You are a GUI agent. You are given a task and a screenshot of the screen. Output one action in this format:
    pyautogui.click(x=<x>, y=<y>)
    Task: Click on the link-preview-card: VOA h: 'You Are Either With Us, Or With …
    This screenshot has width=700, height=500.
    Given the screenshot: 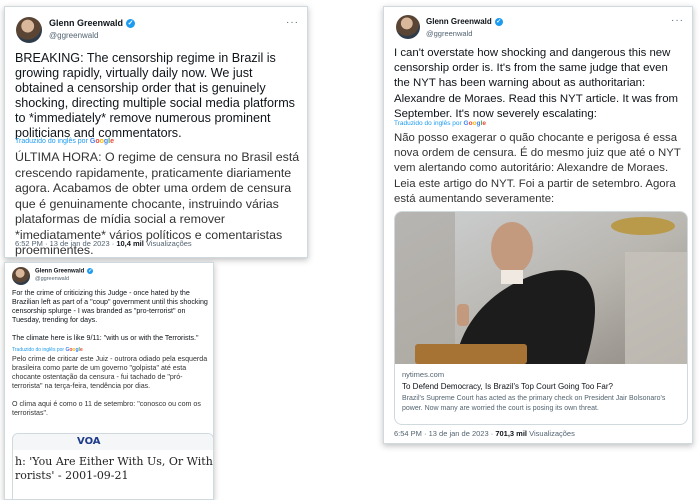 What is the action you would take?
    pyautogui.click(x=112, y=466)
    